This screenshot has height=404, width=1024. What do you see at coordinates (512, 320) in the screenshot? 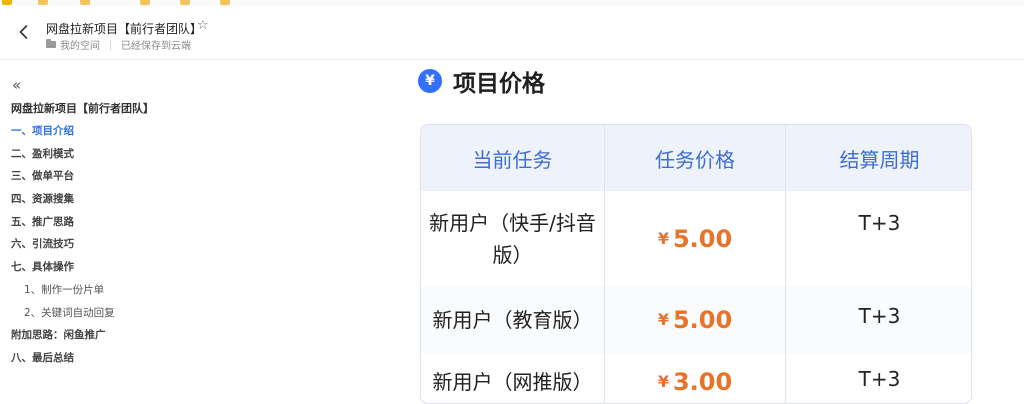
I see `table-cell-task: 新用户（教育版）` at bounding box center [512, 320].